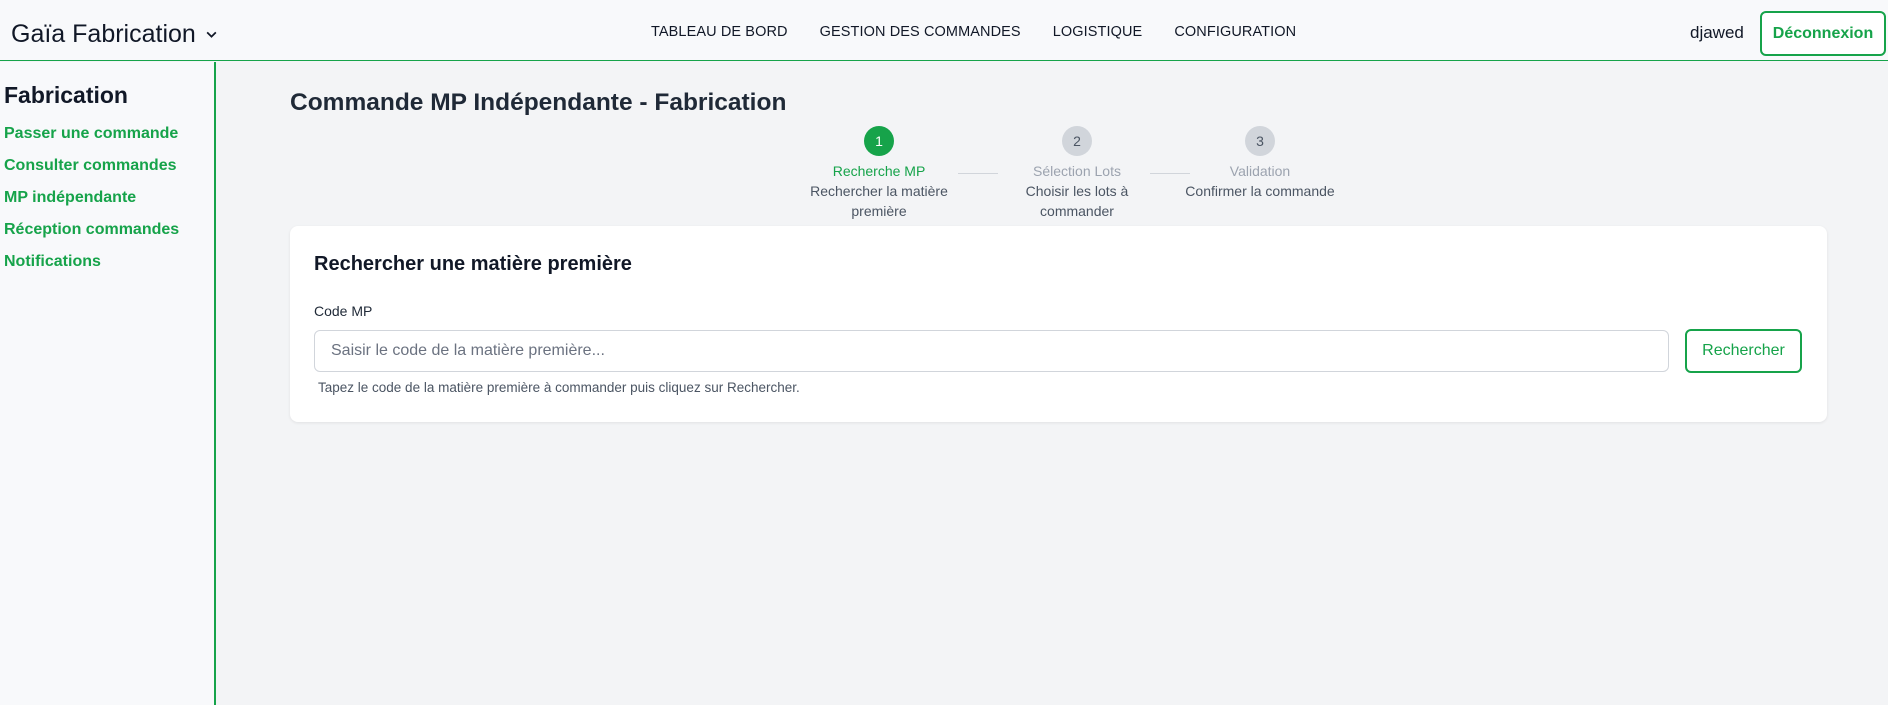 The height and width of the screenshot is (705, 1888). I want to click on step-3-description: Confirmer la commande, so click(1260, 191).